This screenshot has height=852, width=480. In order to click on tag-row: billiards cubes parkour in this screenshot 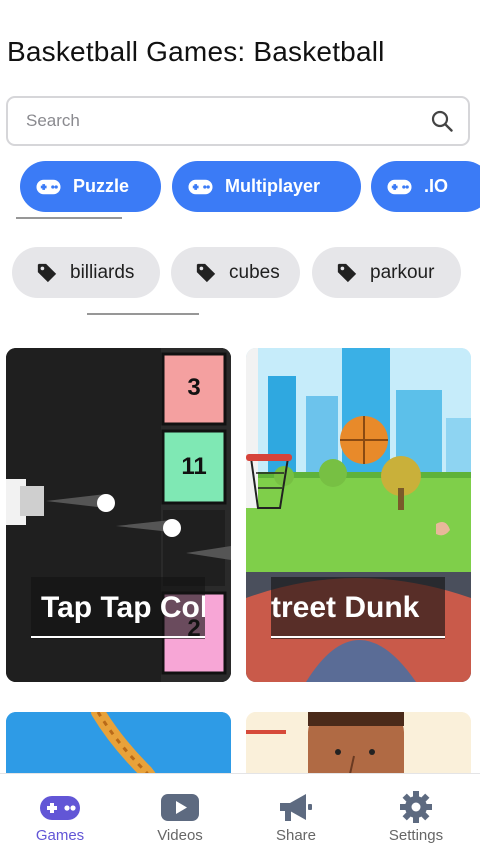, I will do `click(240, 273)`.